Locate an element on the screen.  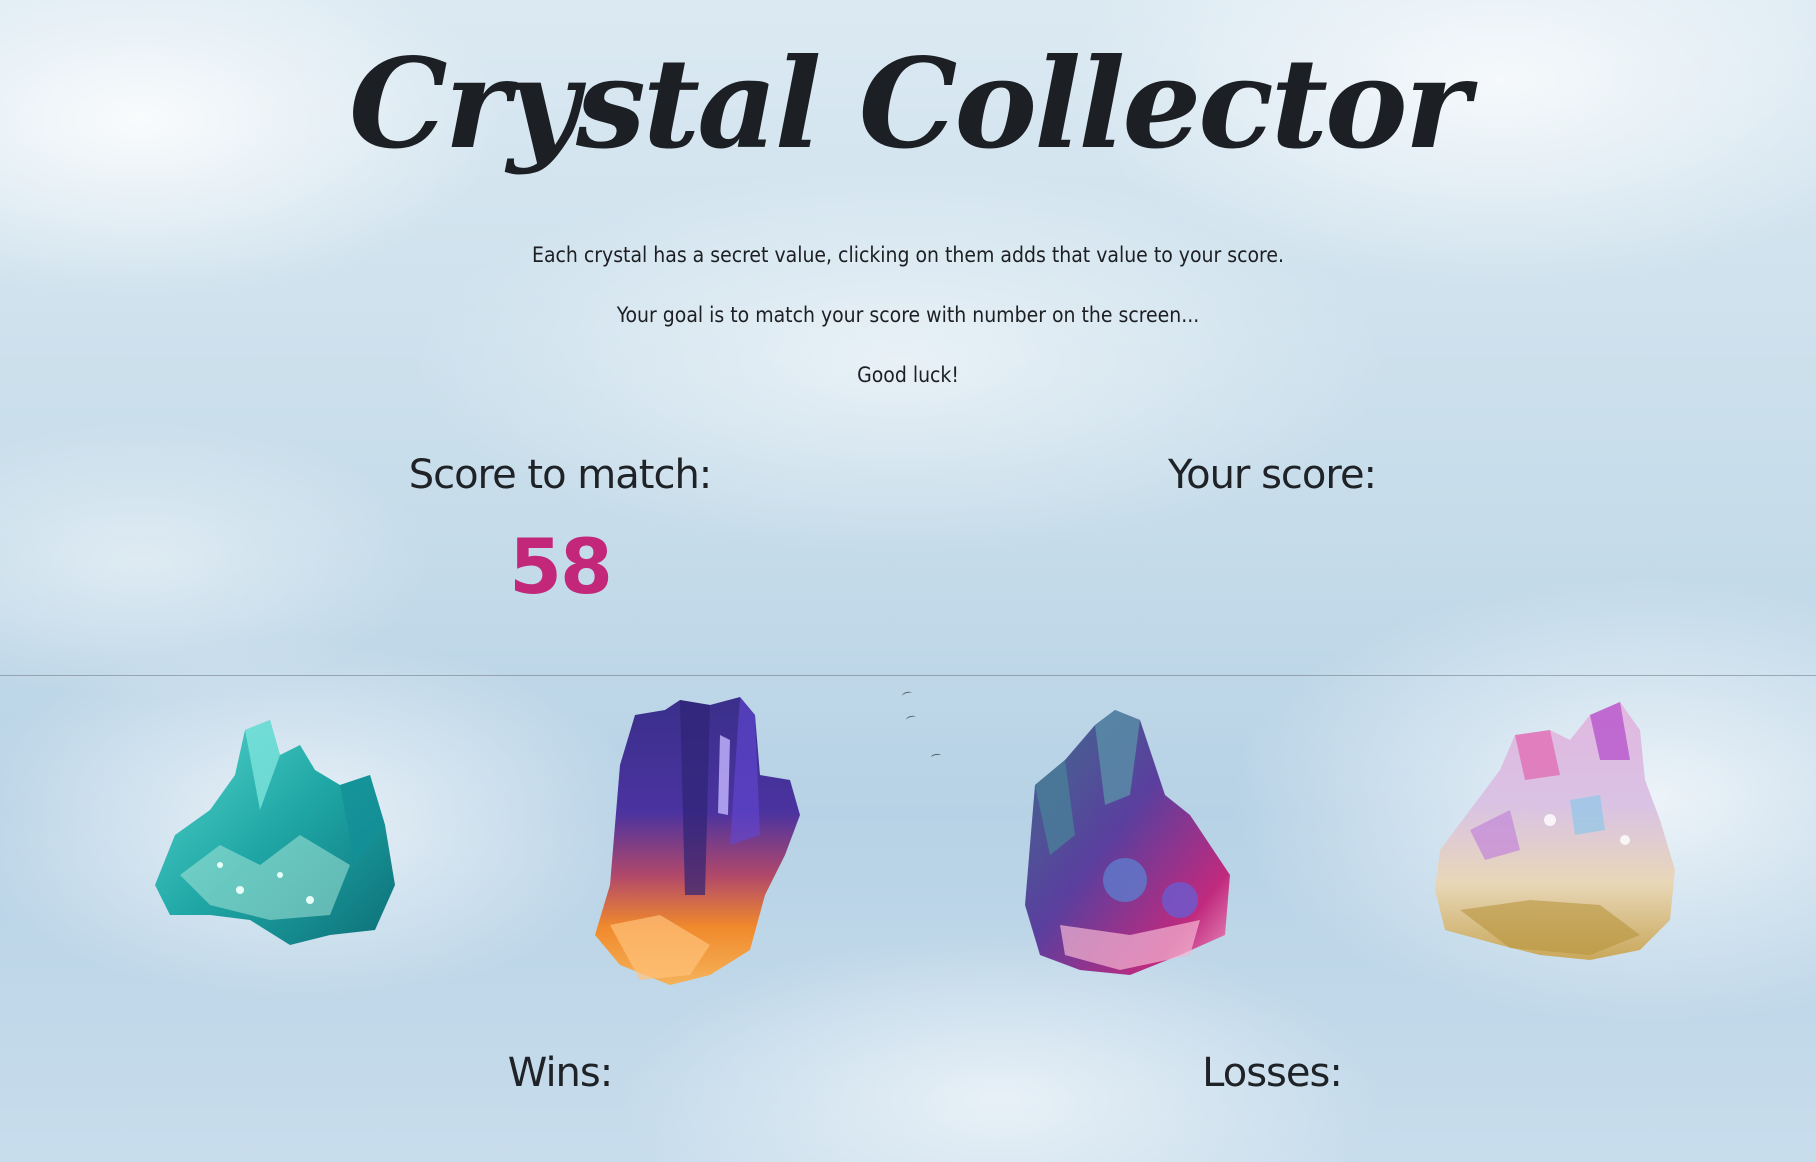
purple-pink-crystal-button is located at coordinates (1135, 842).